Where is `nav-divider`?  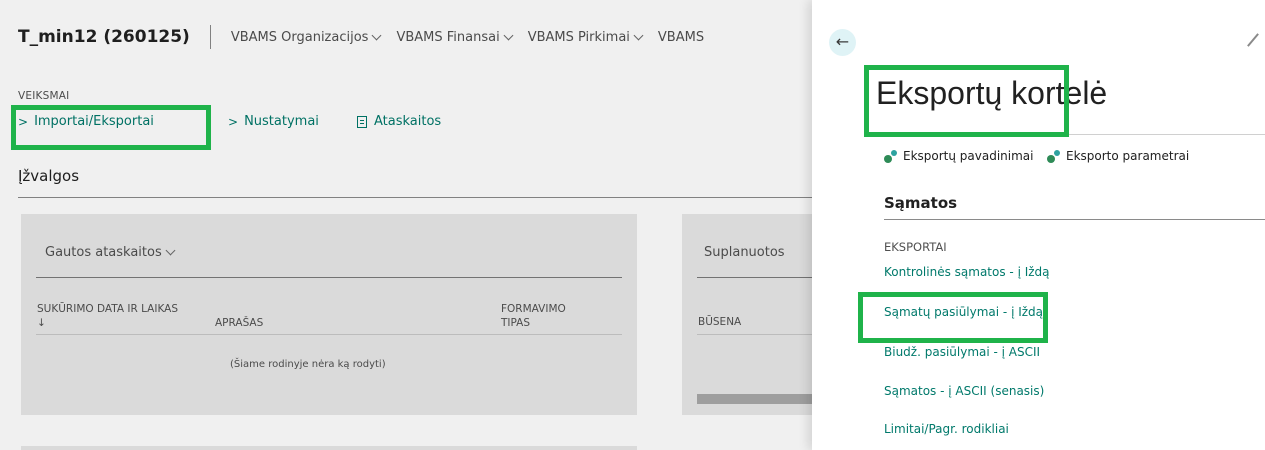
nav-divider is located at coordinates (210, 37).